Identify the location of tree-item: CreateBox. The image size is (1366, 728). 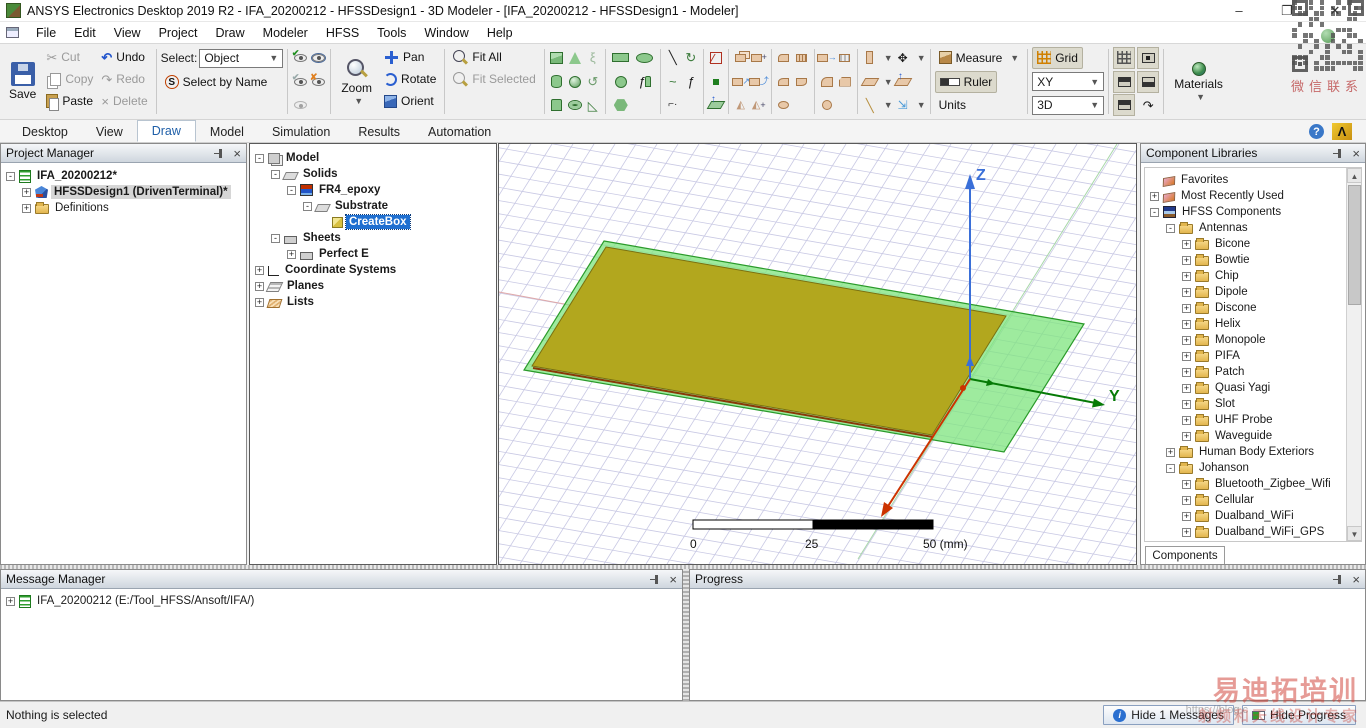
(373, 222).